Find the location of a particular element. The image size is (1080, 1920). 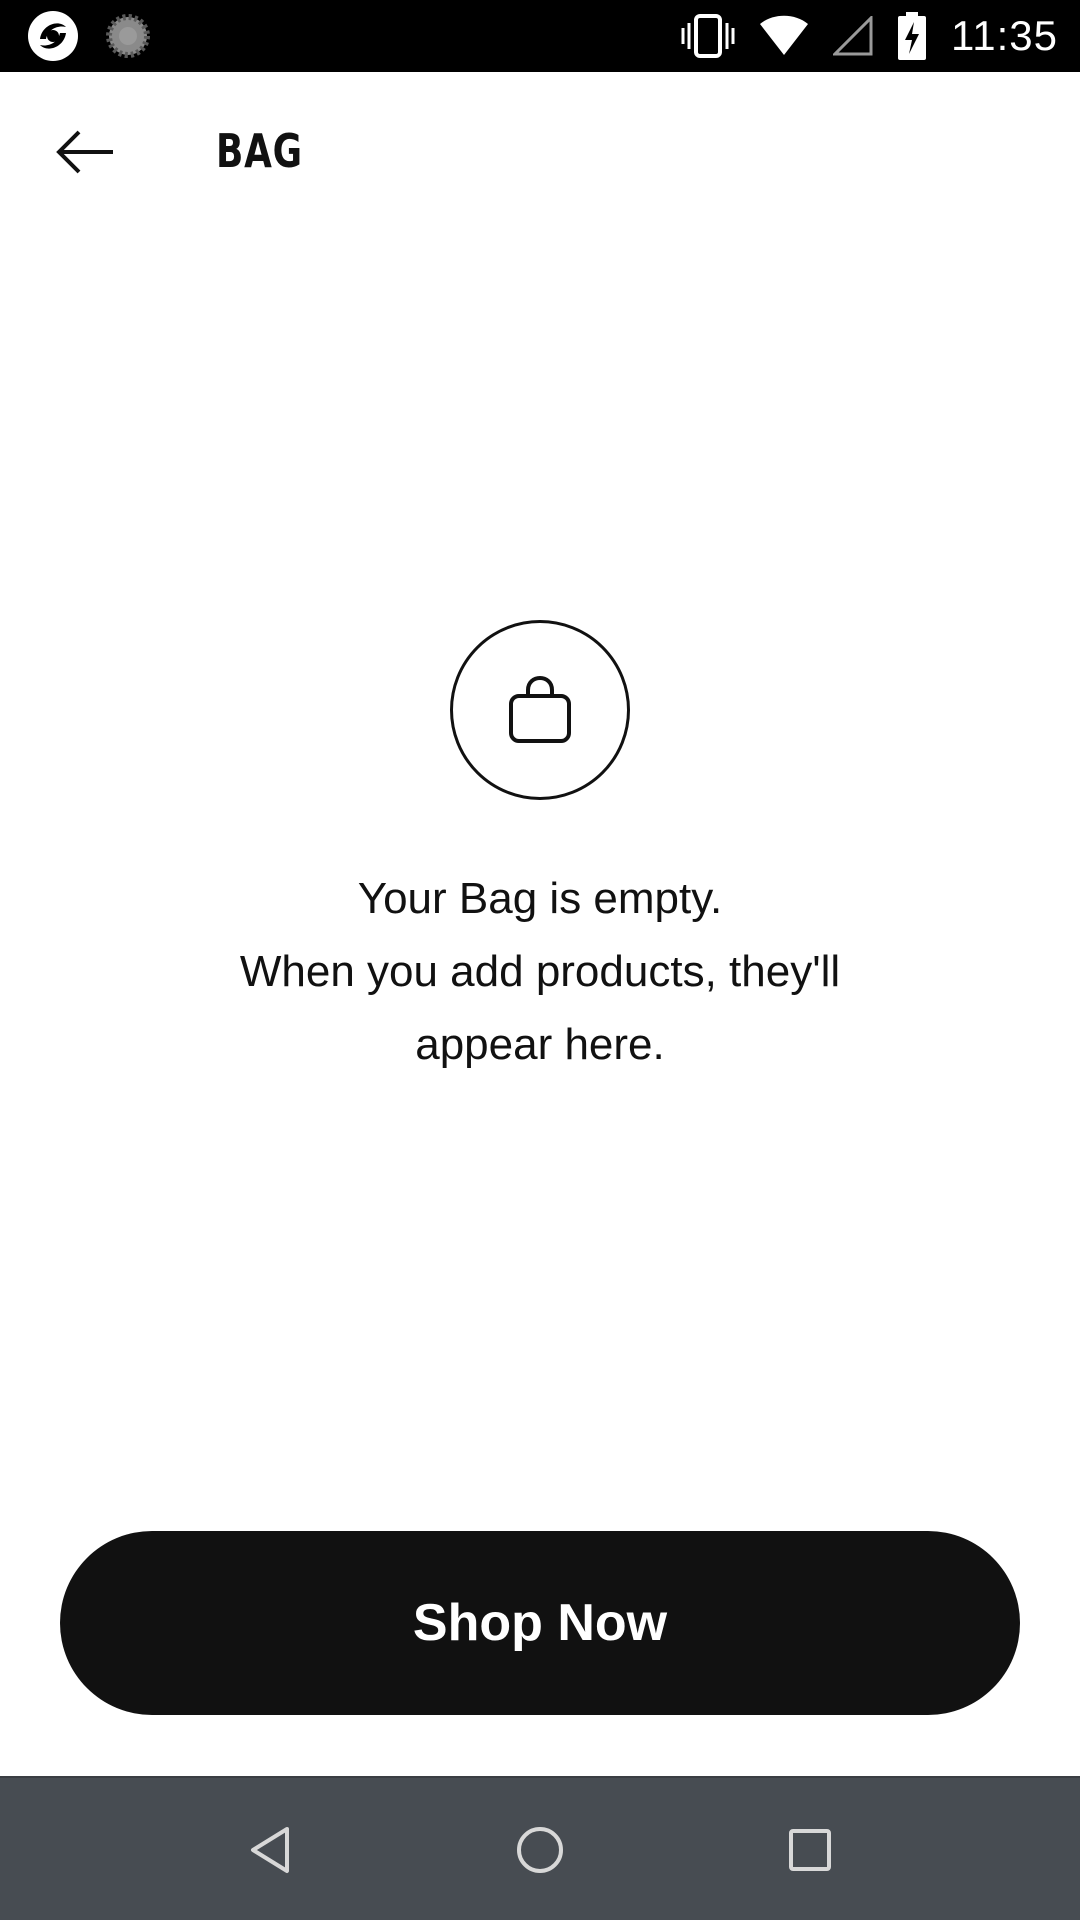

page-title: BAG is located at coordinates (259, 151).